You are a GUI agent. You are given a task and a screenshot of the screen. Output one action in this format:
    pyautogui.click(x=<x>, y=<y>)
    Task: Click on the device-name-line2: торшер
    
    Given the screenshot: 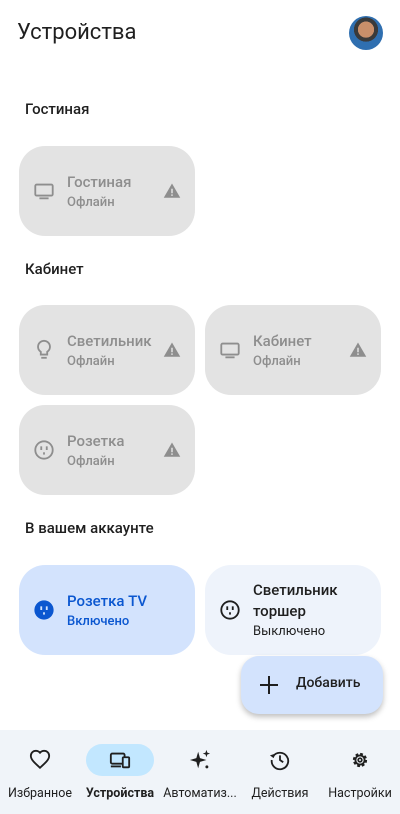 What is the action you would take?
    pyautogui.click(x=279, y=611)
    